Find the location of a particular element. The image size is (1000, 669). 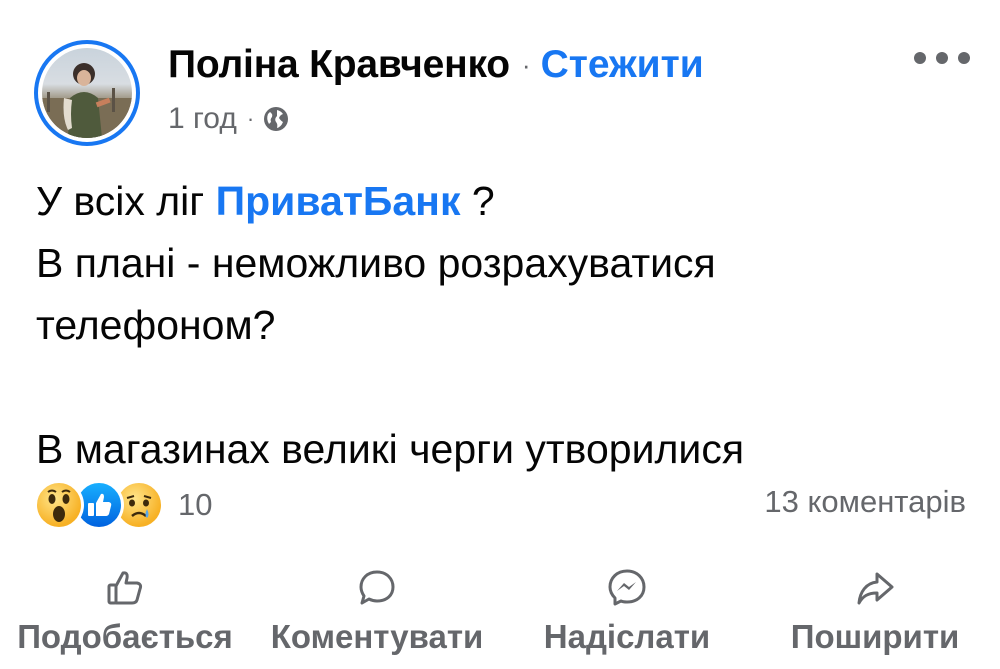

paragraph-break is located at coordinates (506, 387).